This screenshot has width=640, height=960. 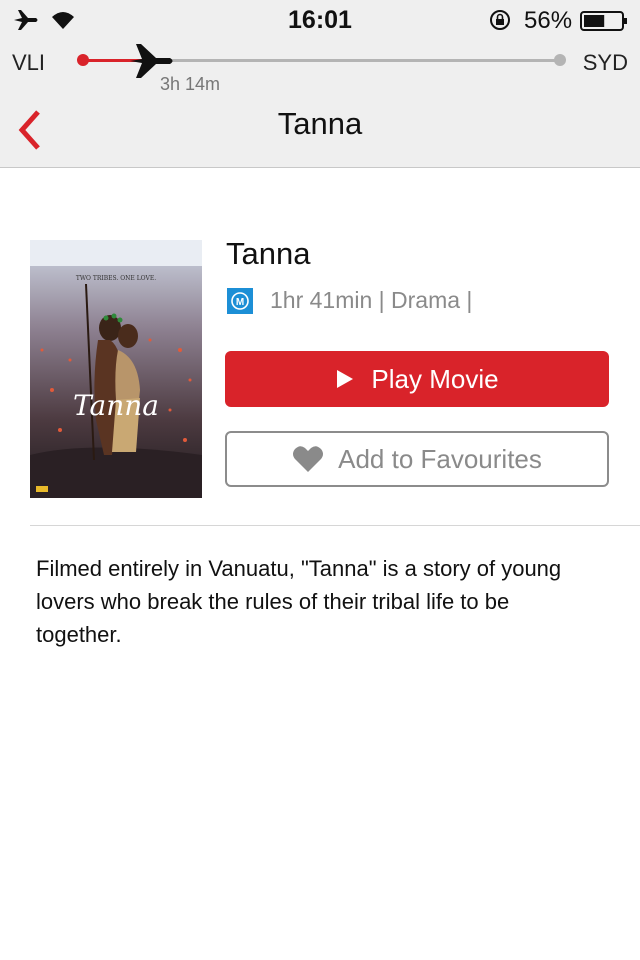 I want to click on flight-progress: VLI 3h 14m SYD, so click(x=320, y=68).